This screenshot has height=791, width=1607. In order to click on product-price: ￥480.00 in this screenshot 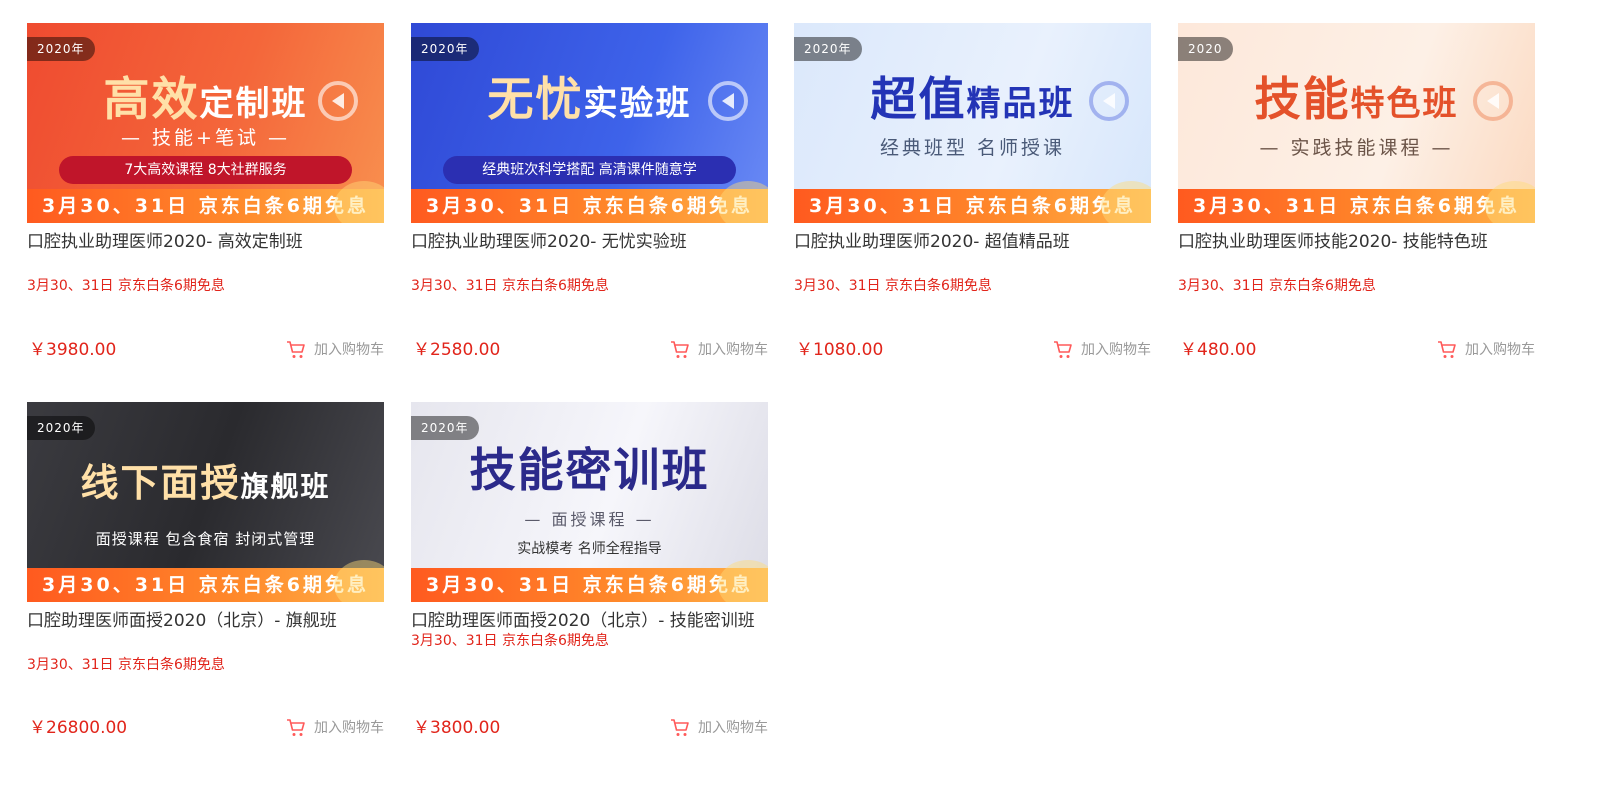, I will do `click(1218, 350)`.